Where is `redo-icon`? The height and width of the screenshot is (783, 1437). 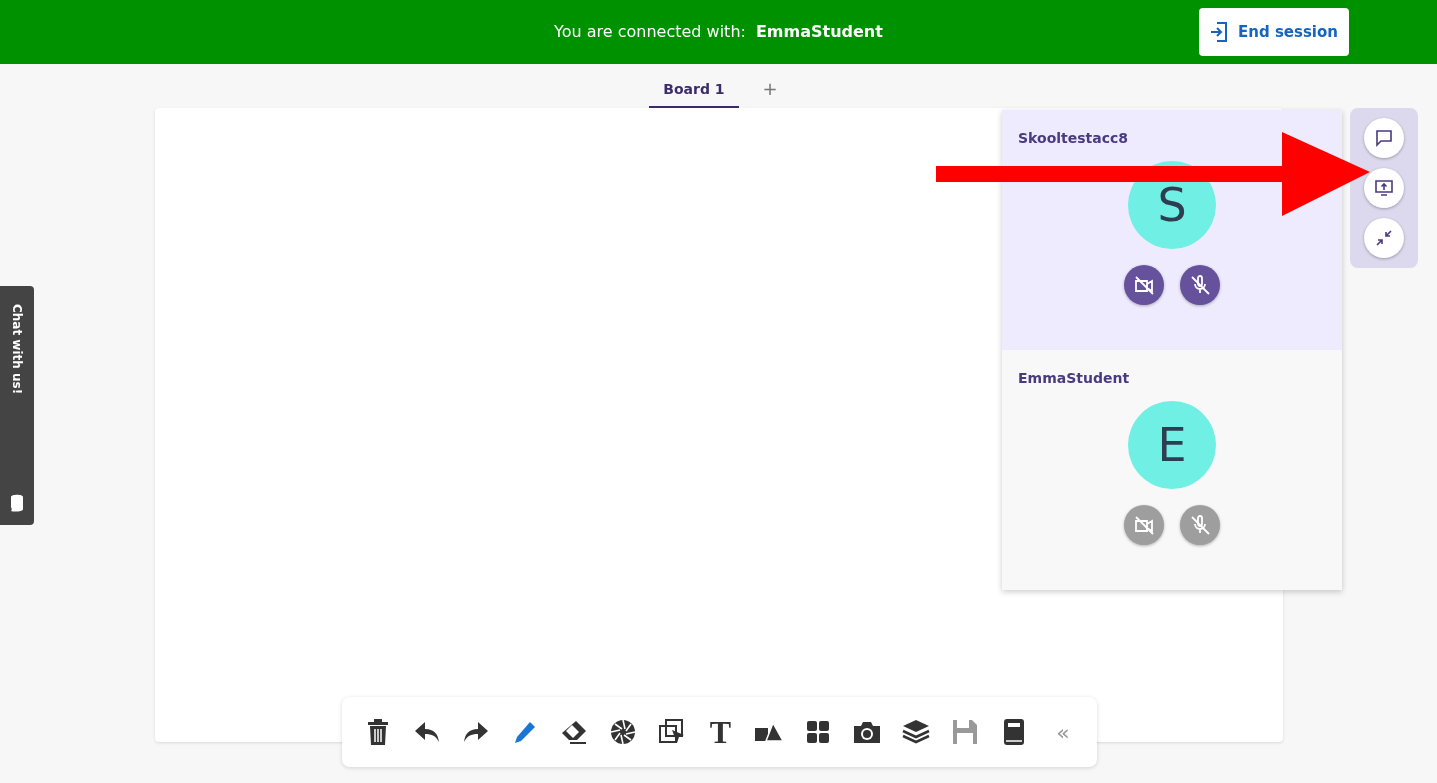
redo-icon is located at coordinates (475, 732).